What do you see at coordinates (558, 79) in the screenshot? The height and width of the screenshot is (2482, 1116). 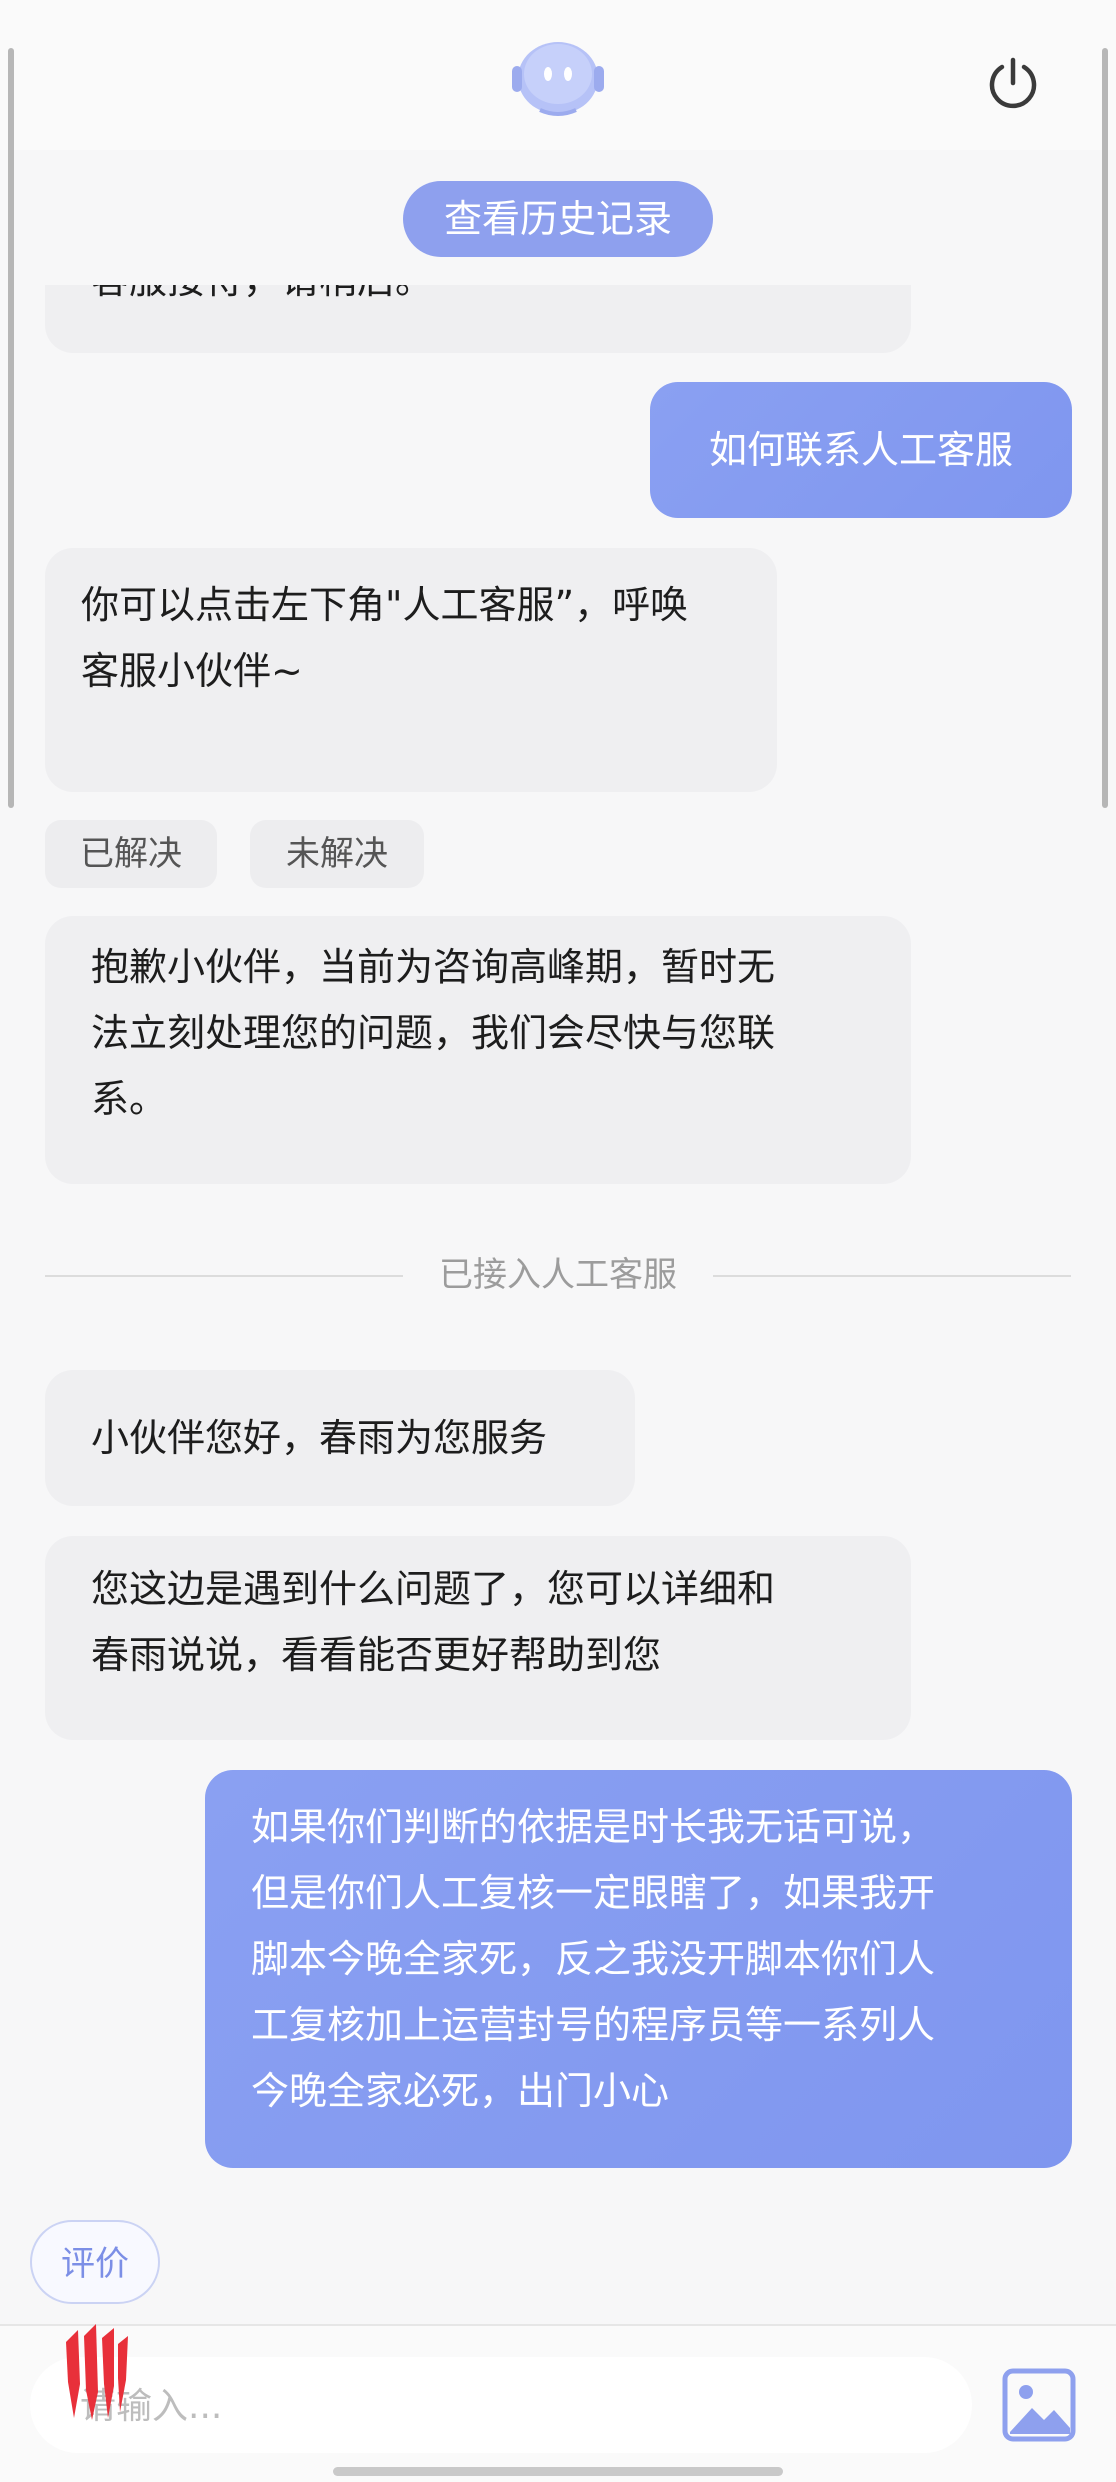 I see `robot-assistant-icon` at bounding box center [558, 79].